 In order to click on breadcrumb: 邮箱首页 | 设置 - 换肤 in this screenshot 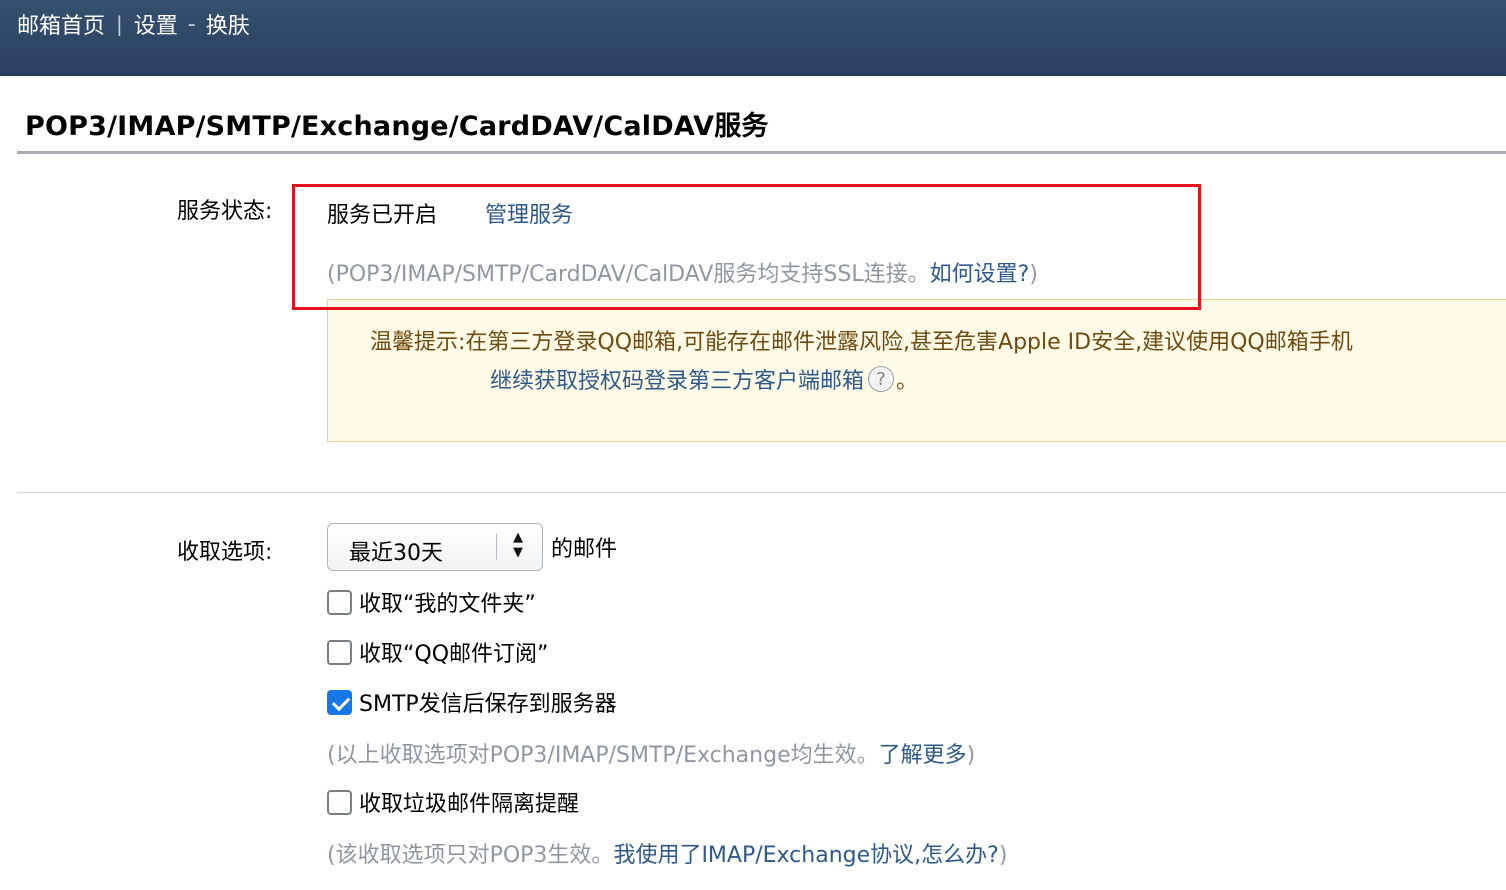, I will do `click(133, 24)`.